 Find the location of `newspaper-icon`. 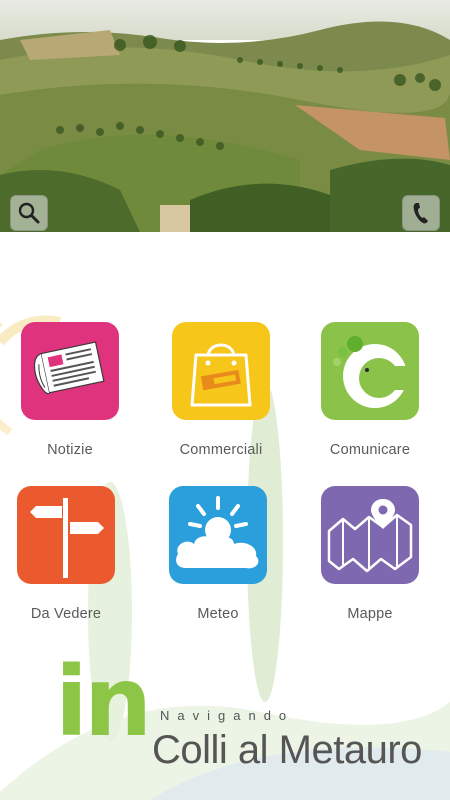

newspaper-icon is located at coordinates (69, 368).